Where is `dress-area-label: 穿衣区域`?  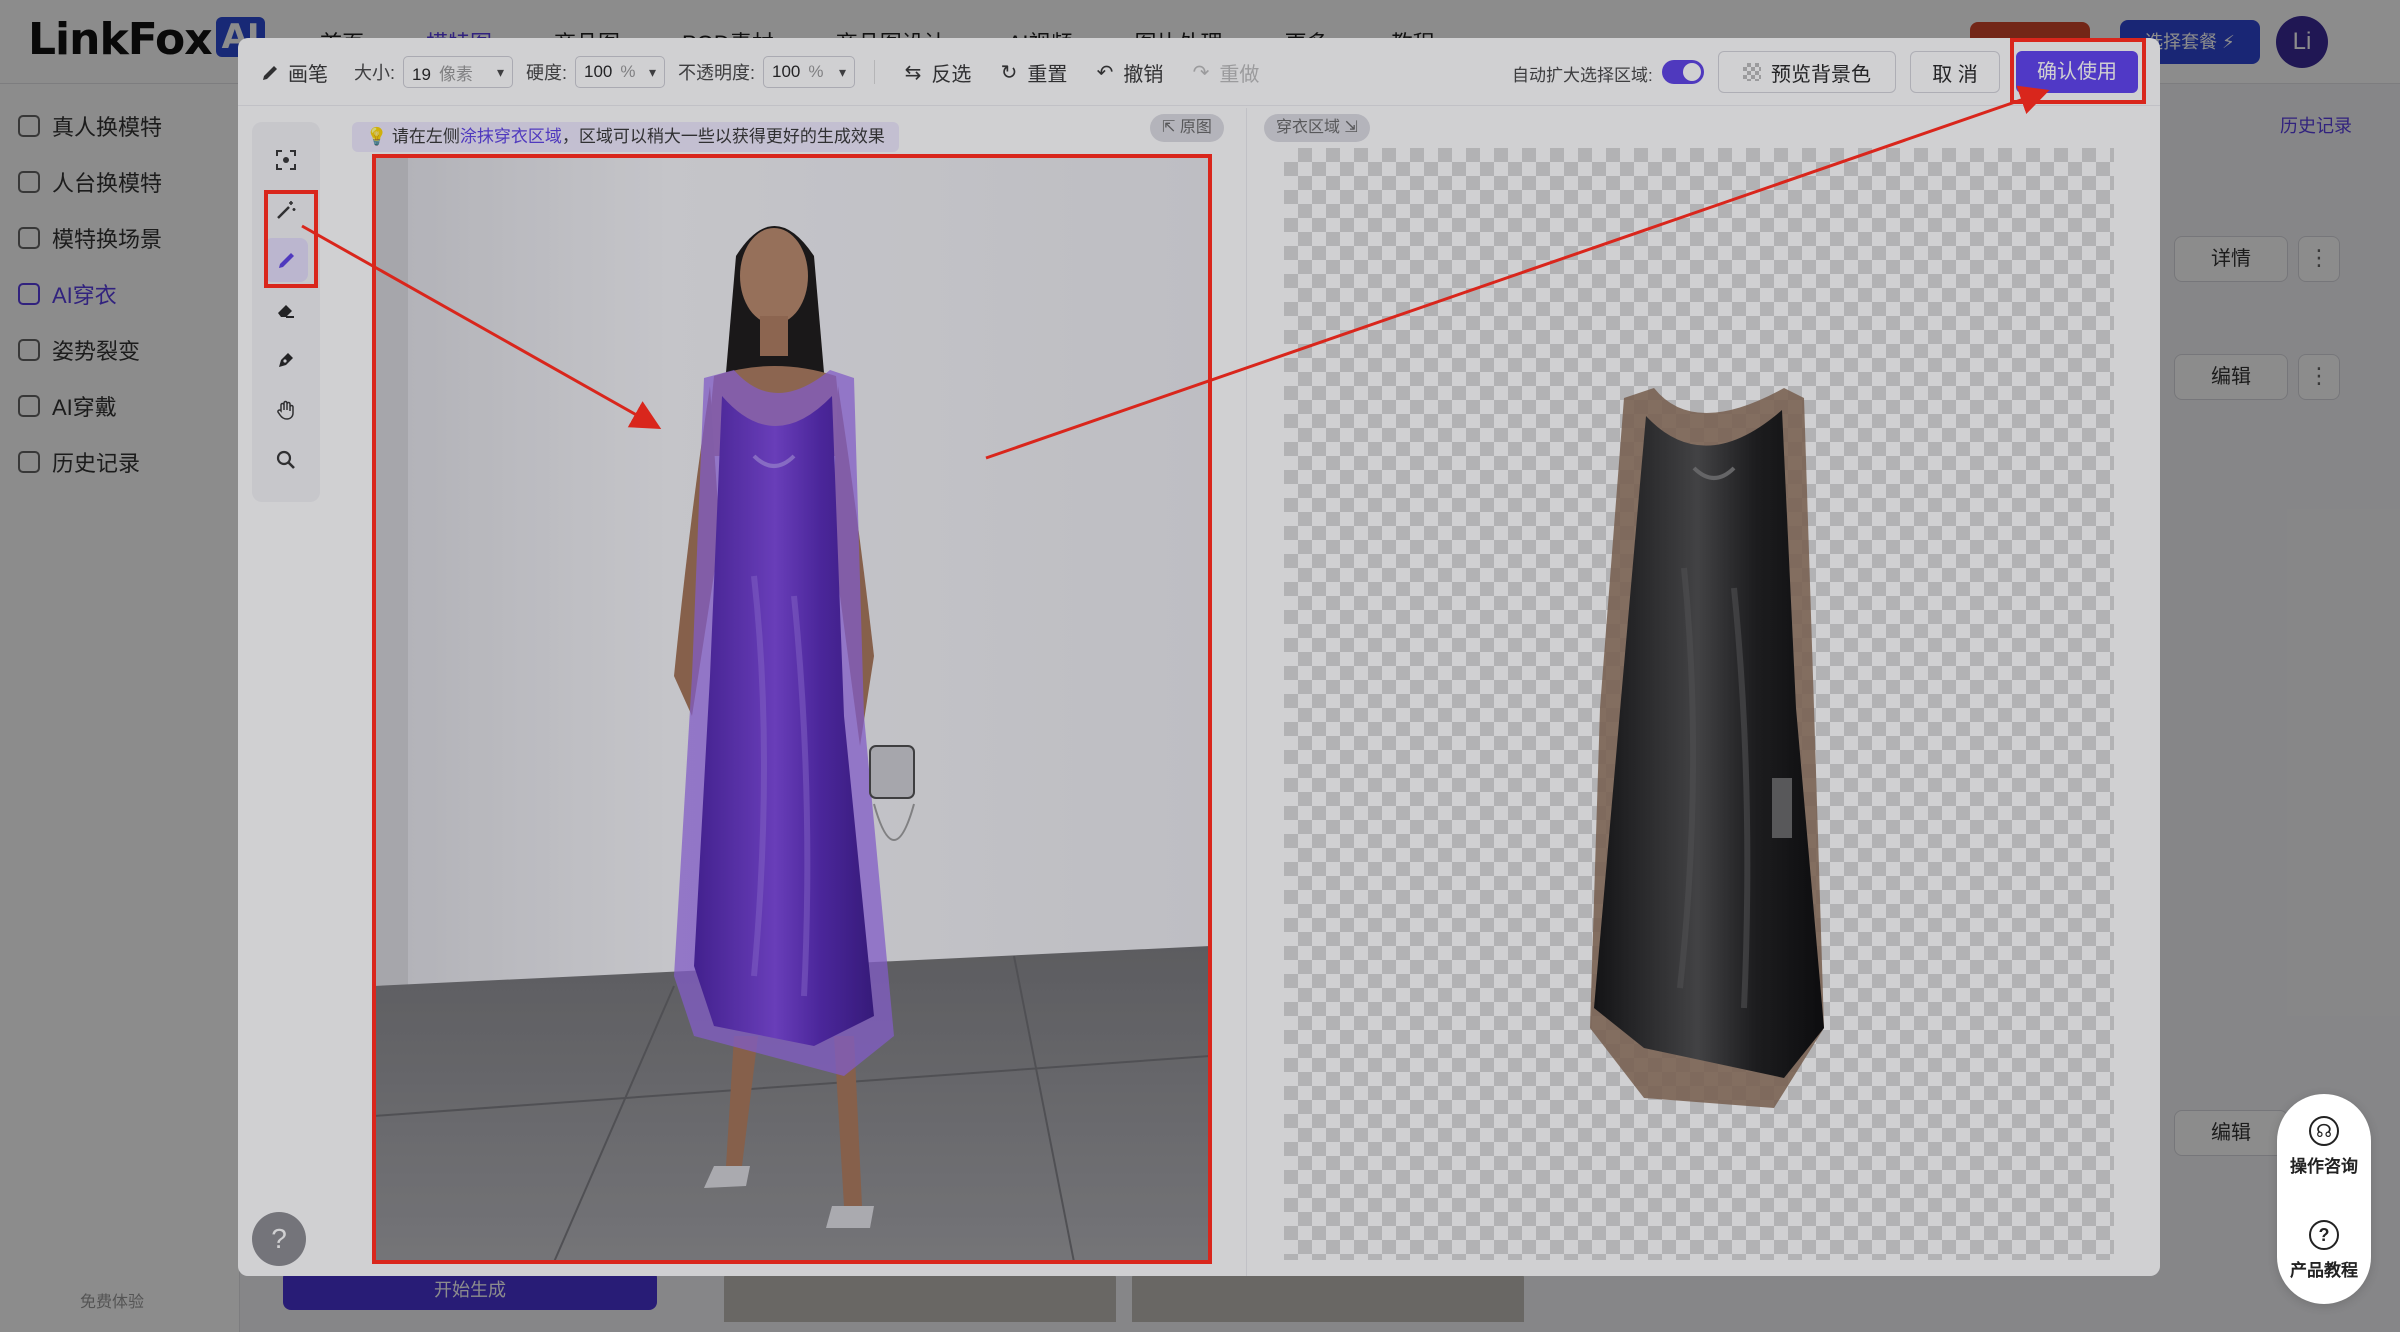 dress-area-label: 穿衣区域 is located at coordinates (1308, 127).